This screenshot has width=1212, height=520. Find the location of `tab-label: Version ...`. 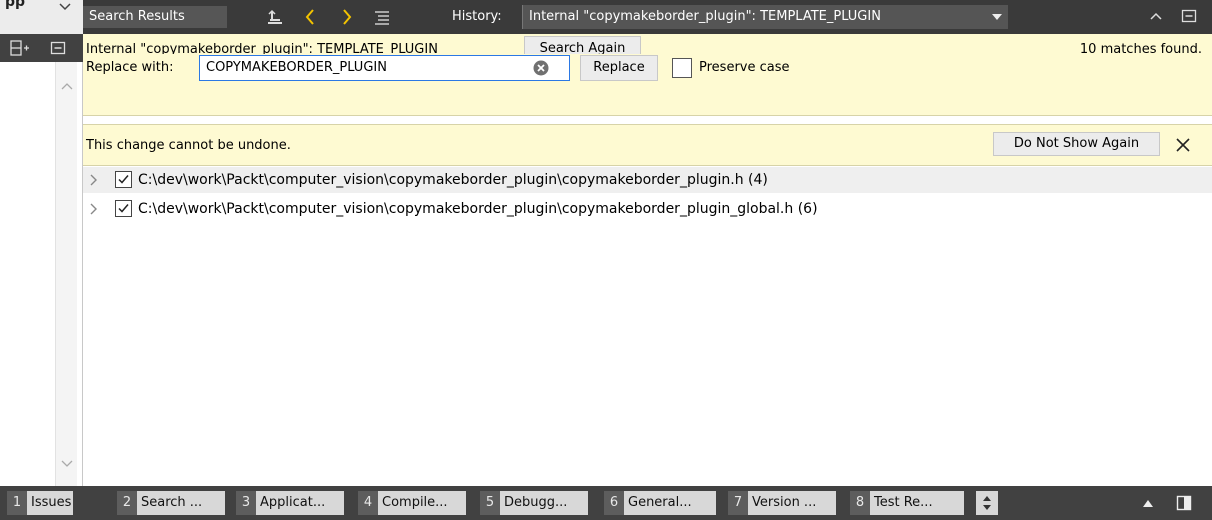

tab-label: Version ... is located at coordinates (792, 503).